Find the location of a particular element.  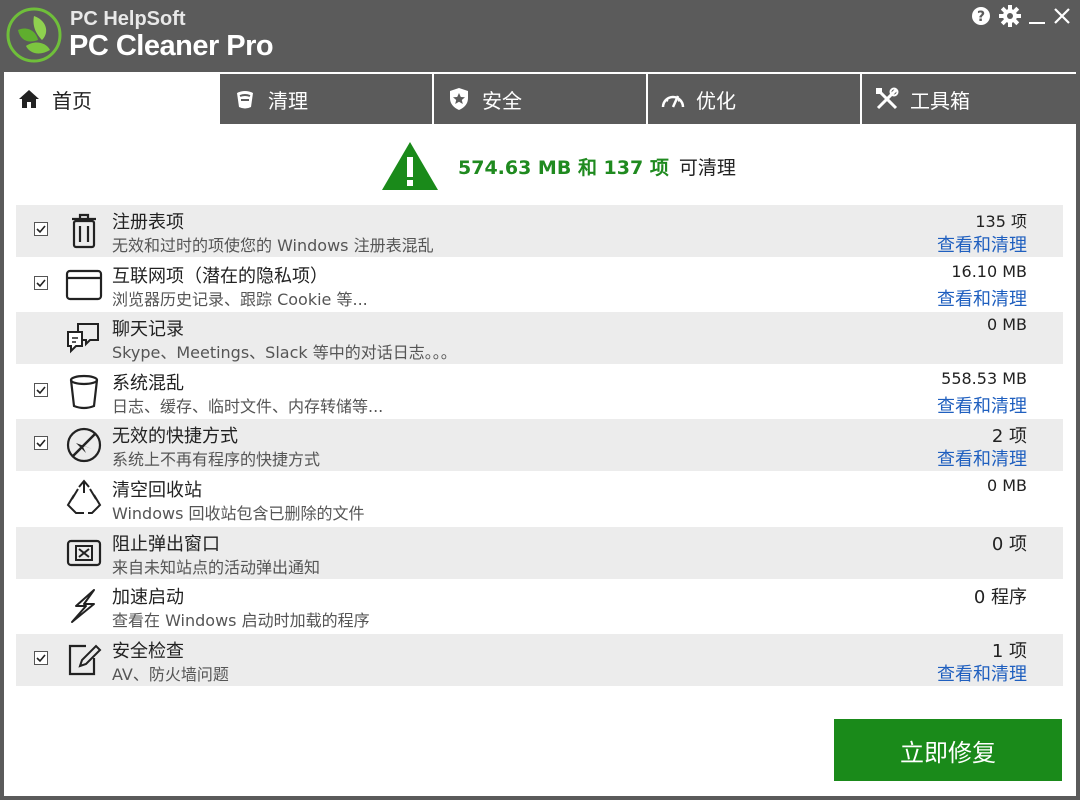

list-item-startup: 加速启动 查看在 Windows 启动时加载的程序 0 程序 is located at coordinates (539, 606).